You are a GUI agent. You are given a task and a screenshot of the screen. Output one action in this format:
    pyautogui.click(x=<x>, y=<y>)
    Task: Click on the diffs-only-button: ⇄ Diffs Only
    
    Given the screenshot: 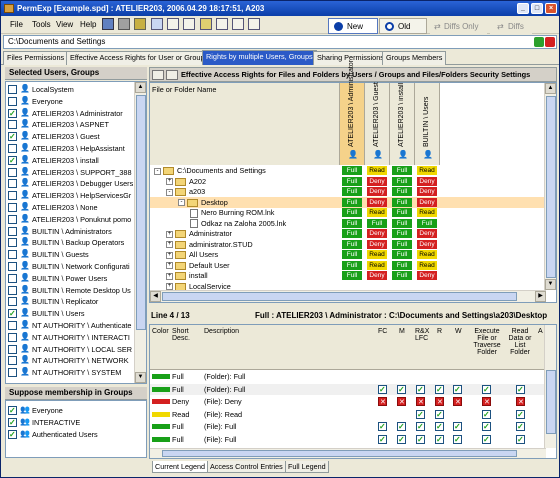 What is the action you would take?
    pyautogui.click(x=458, y=26)
    